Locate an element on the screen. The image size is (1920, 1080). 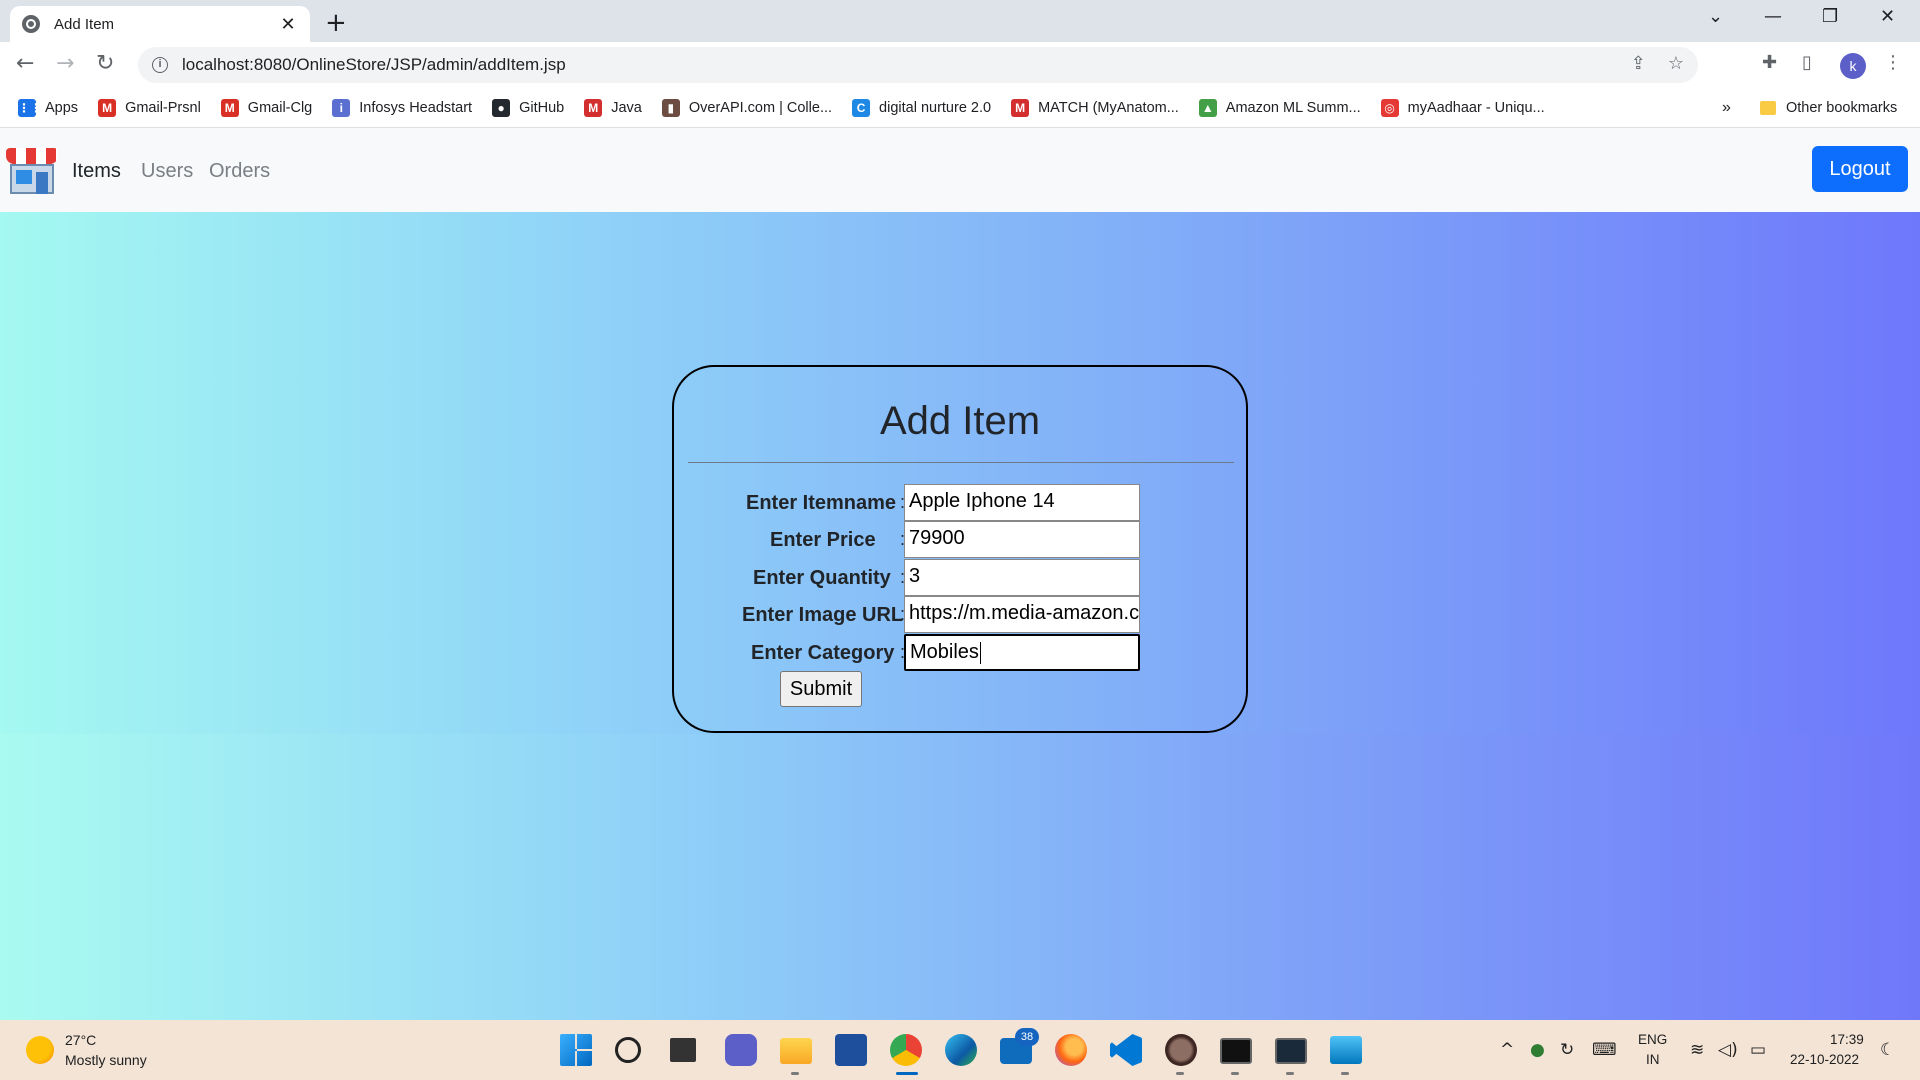
tab-close-icon: ✕ is located at coordinates (288, 24).